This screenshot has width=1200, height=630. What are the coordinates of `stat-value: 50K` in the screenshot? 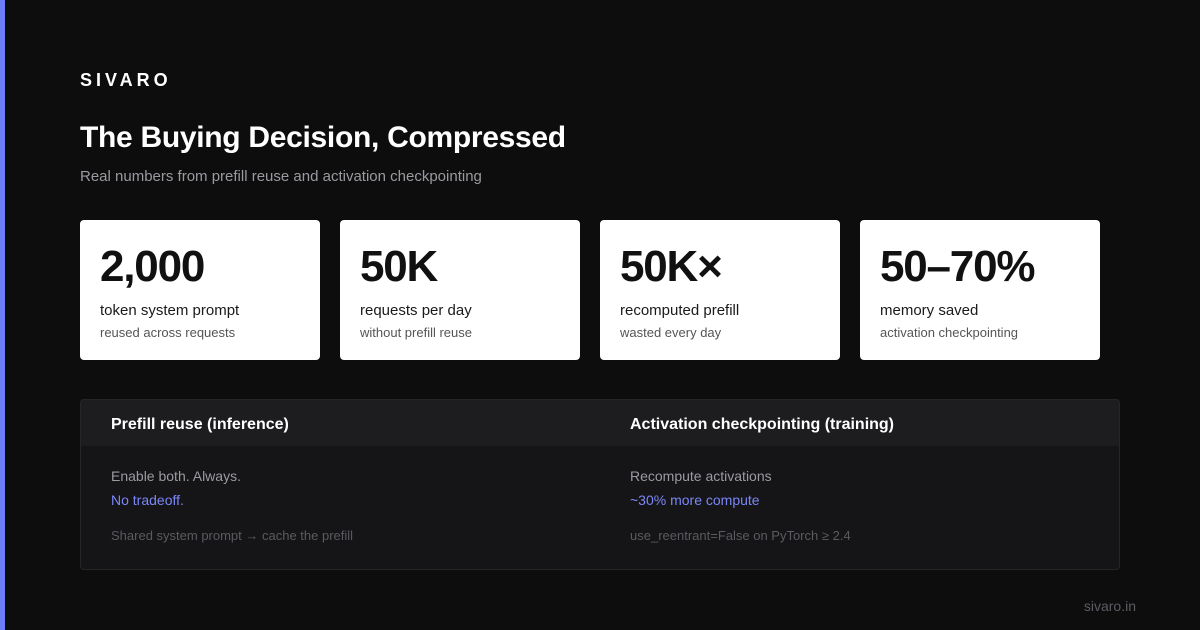 It's located at (399, 266).